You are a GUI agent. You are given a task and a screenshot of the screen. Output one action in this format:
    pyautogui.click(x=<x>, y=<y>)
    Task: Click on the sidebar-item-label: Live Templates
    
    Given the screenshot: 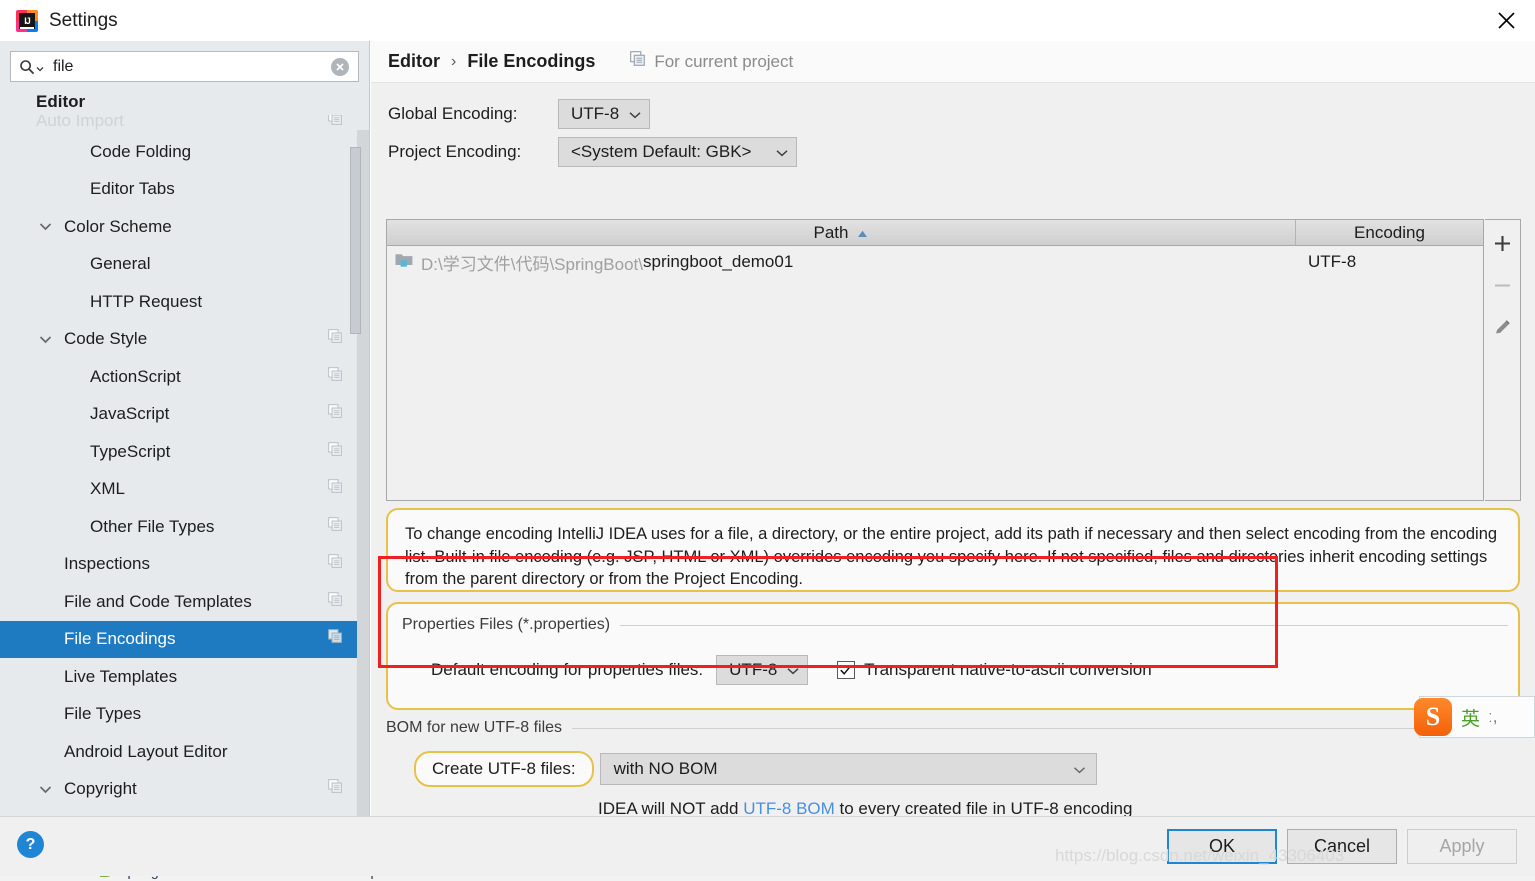 What is the action you would take?
    pyautogui.click(x=121, y=676)
    